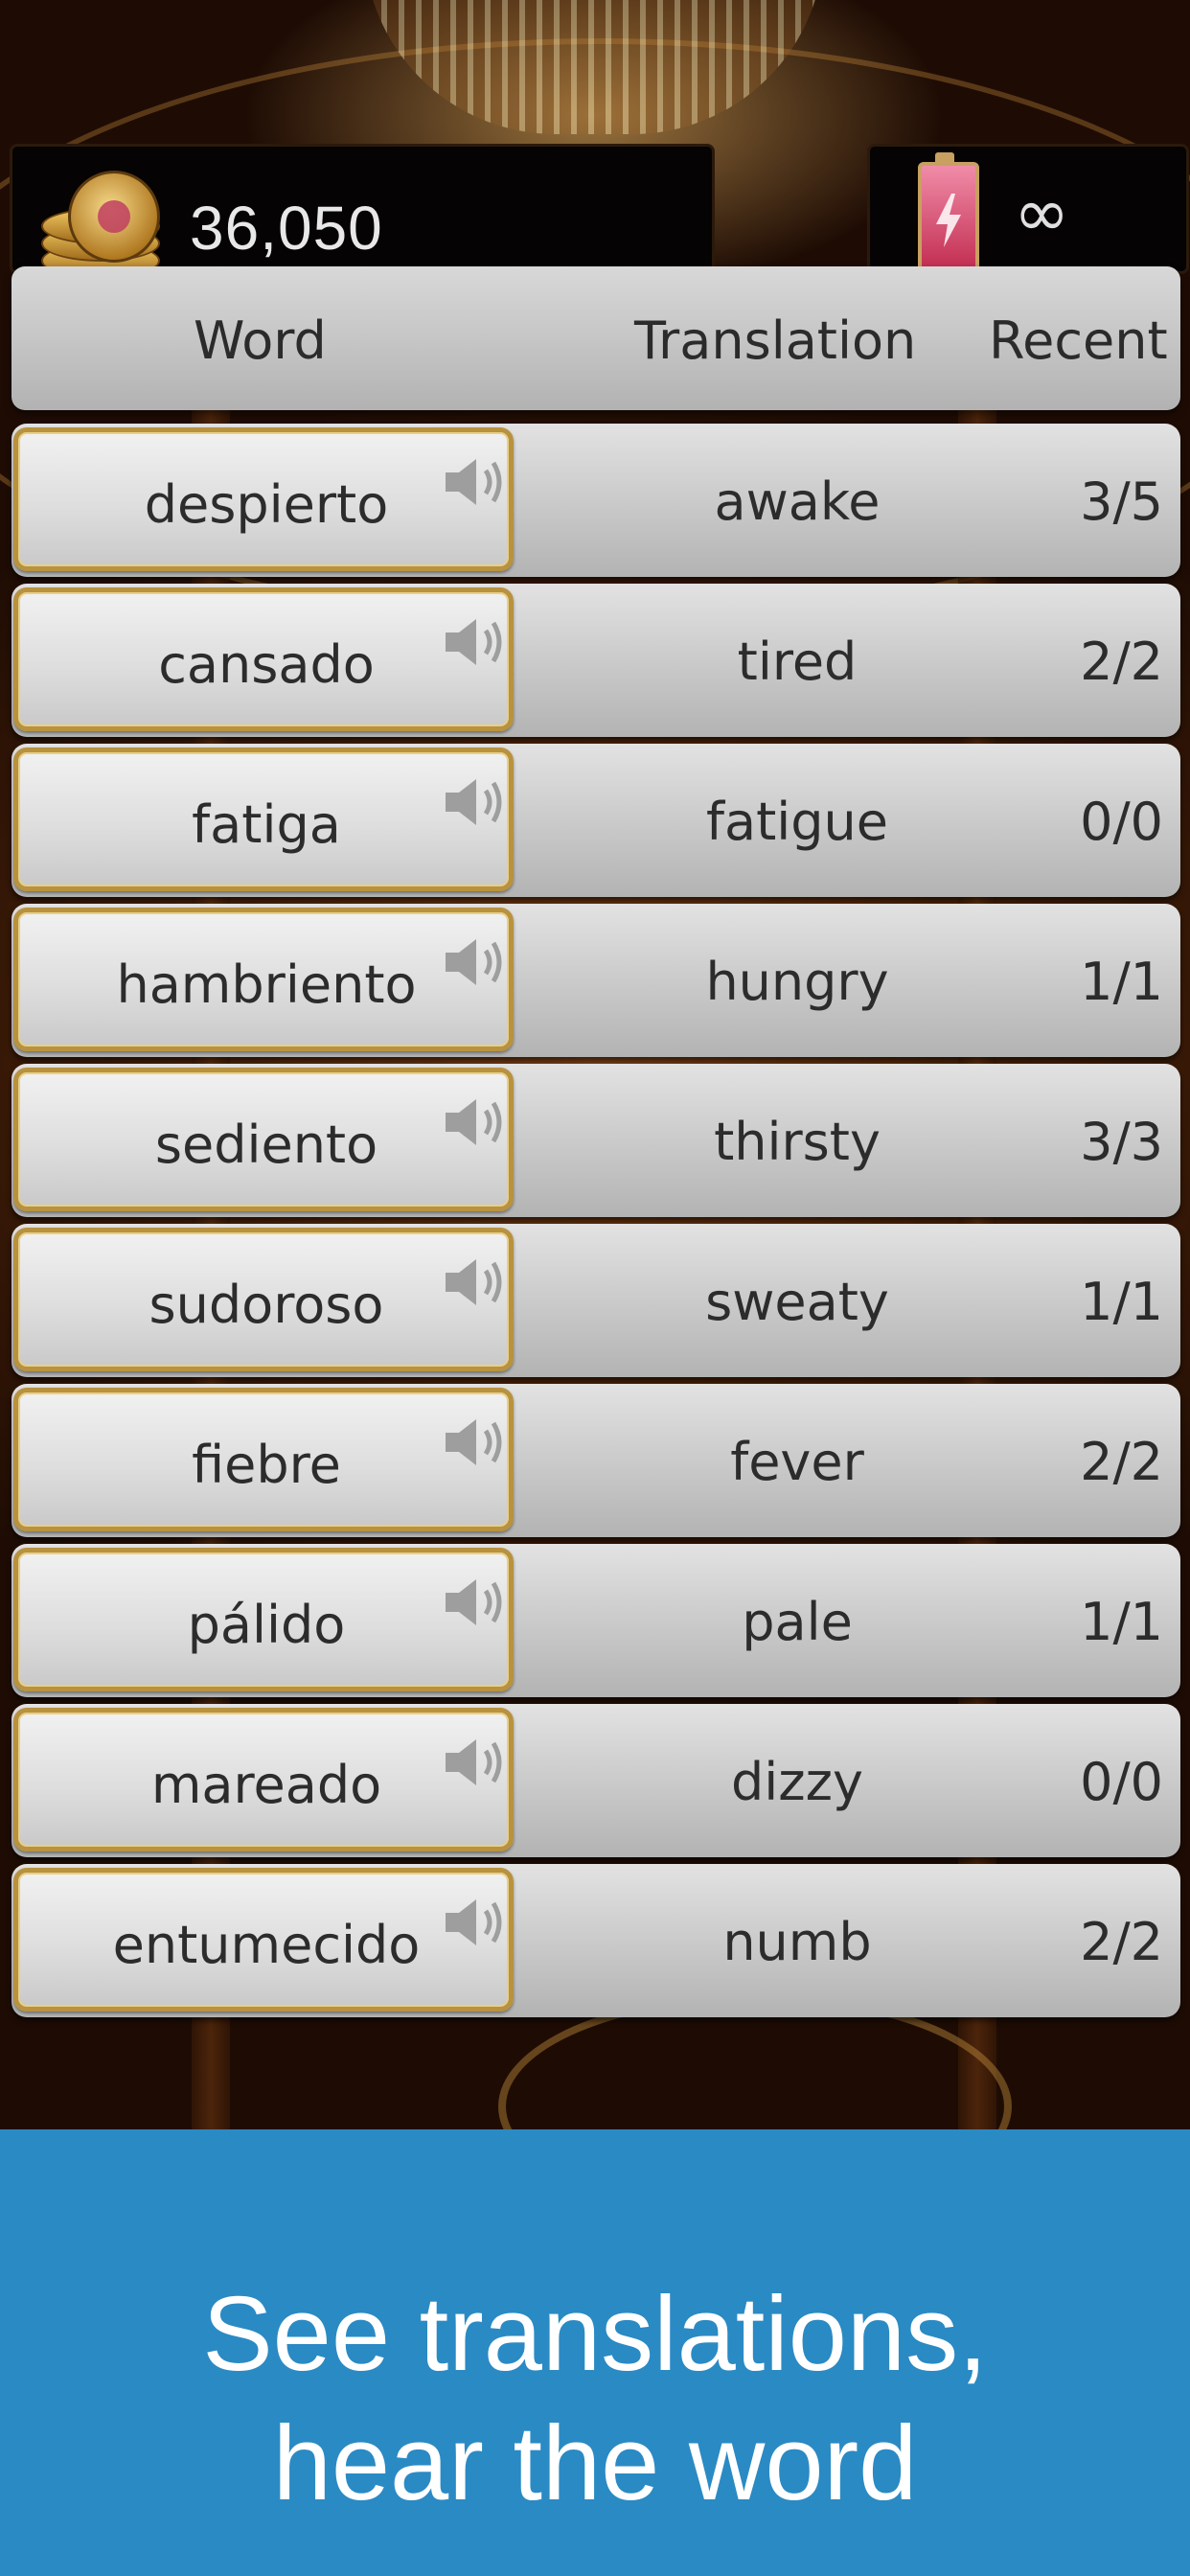  What do you see at coordinates (595, 820) in the screenshot?
I see `table-row: fatiga fatigue 0/0` at bounding box center [595, 820].